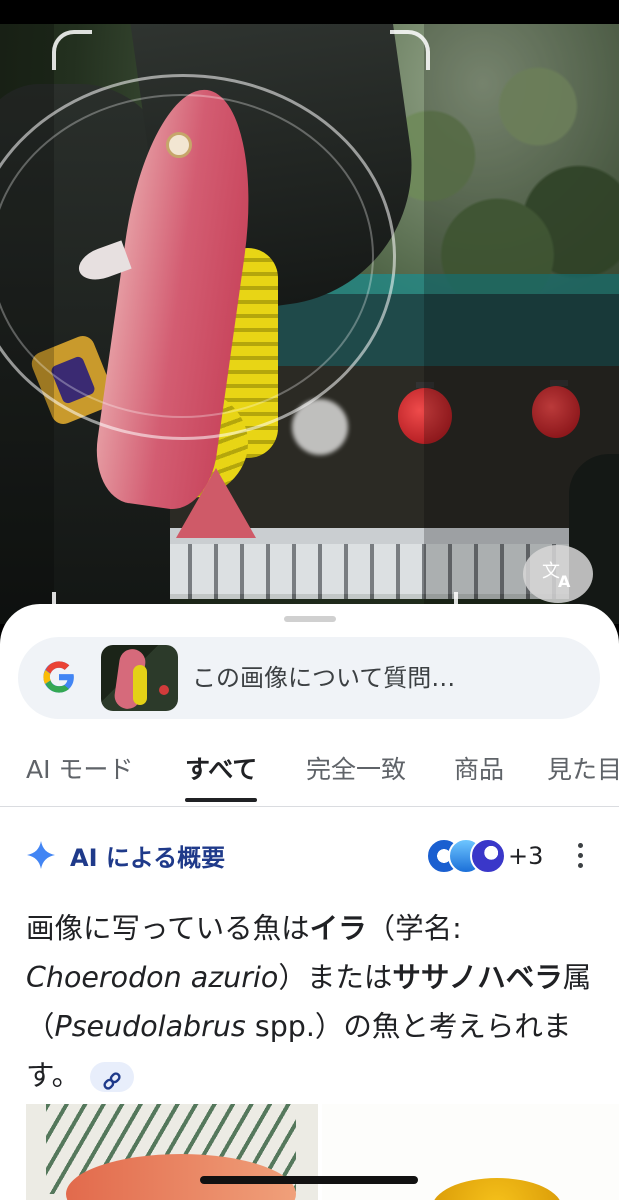 The height and width of the screenshot is (1200, 619). Describe the element at coordinates (309, 12) in the screenshot. I see `status-bar` at that location.